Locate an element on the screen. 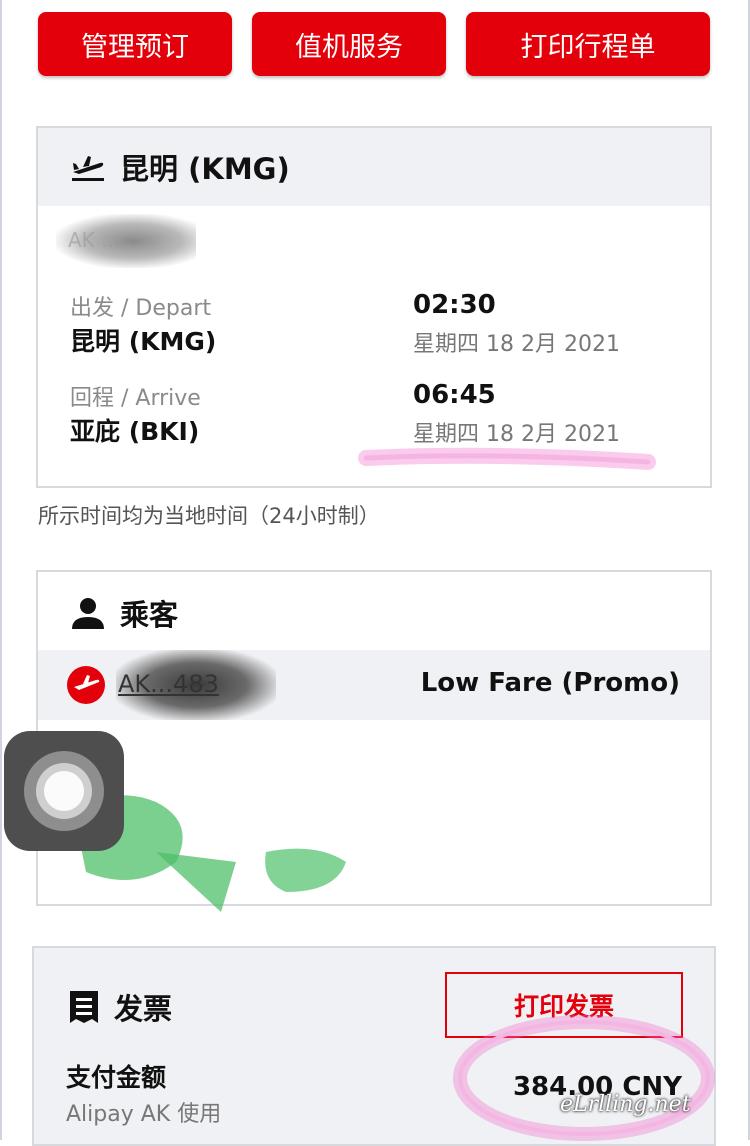 Image resolution: width=750 pixels, height=1146 pixels. passenger-header: 乘客 is located at coordinates (124, 613).